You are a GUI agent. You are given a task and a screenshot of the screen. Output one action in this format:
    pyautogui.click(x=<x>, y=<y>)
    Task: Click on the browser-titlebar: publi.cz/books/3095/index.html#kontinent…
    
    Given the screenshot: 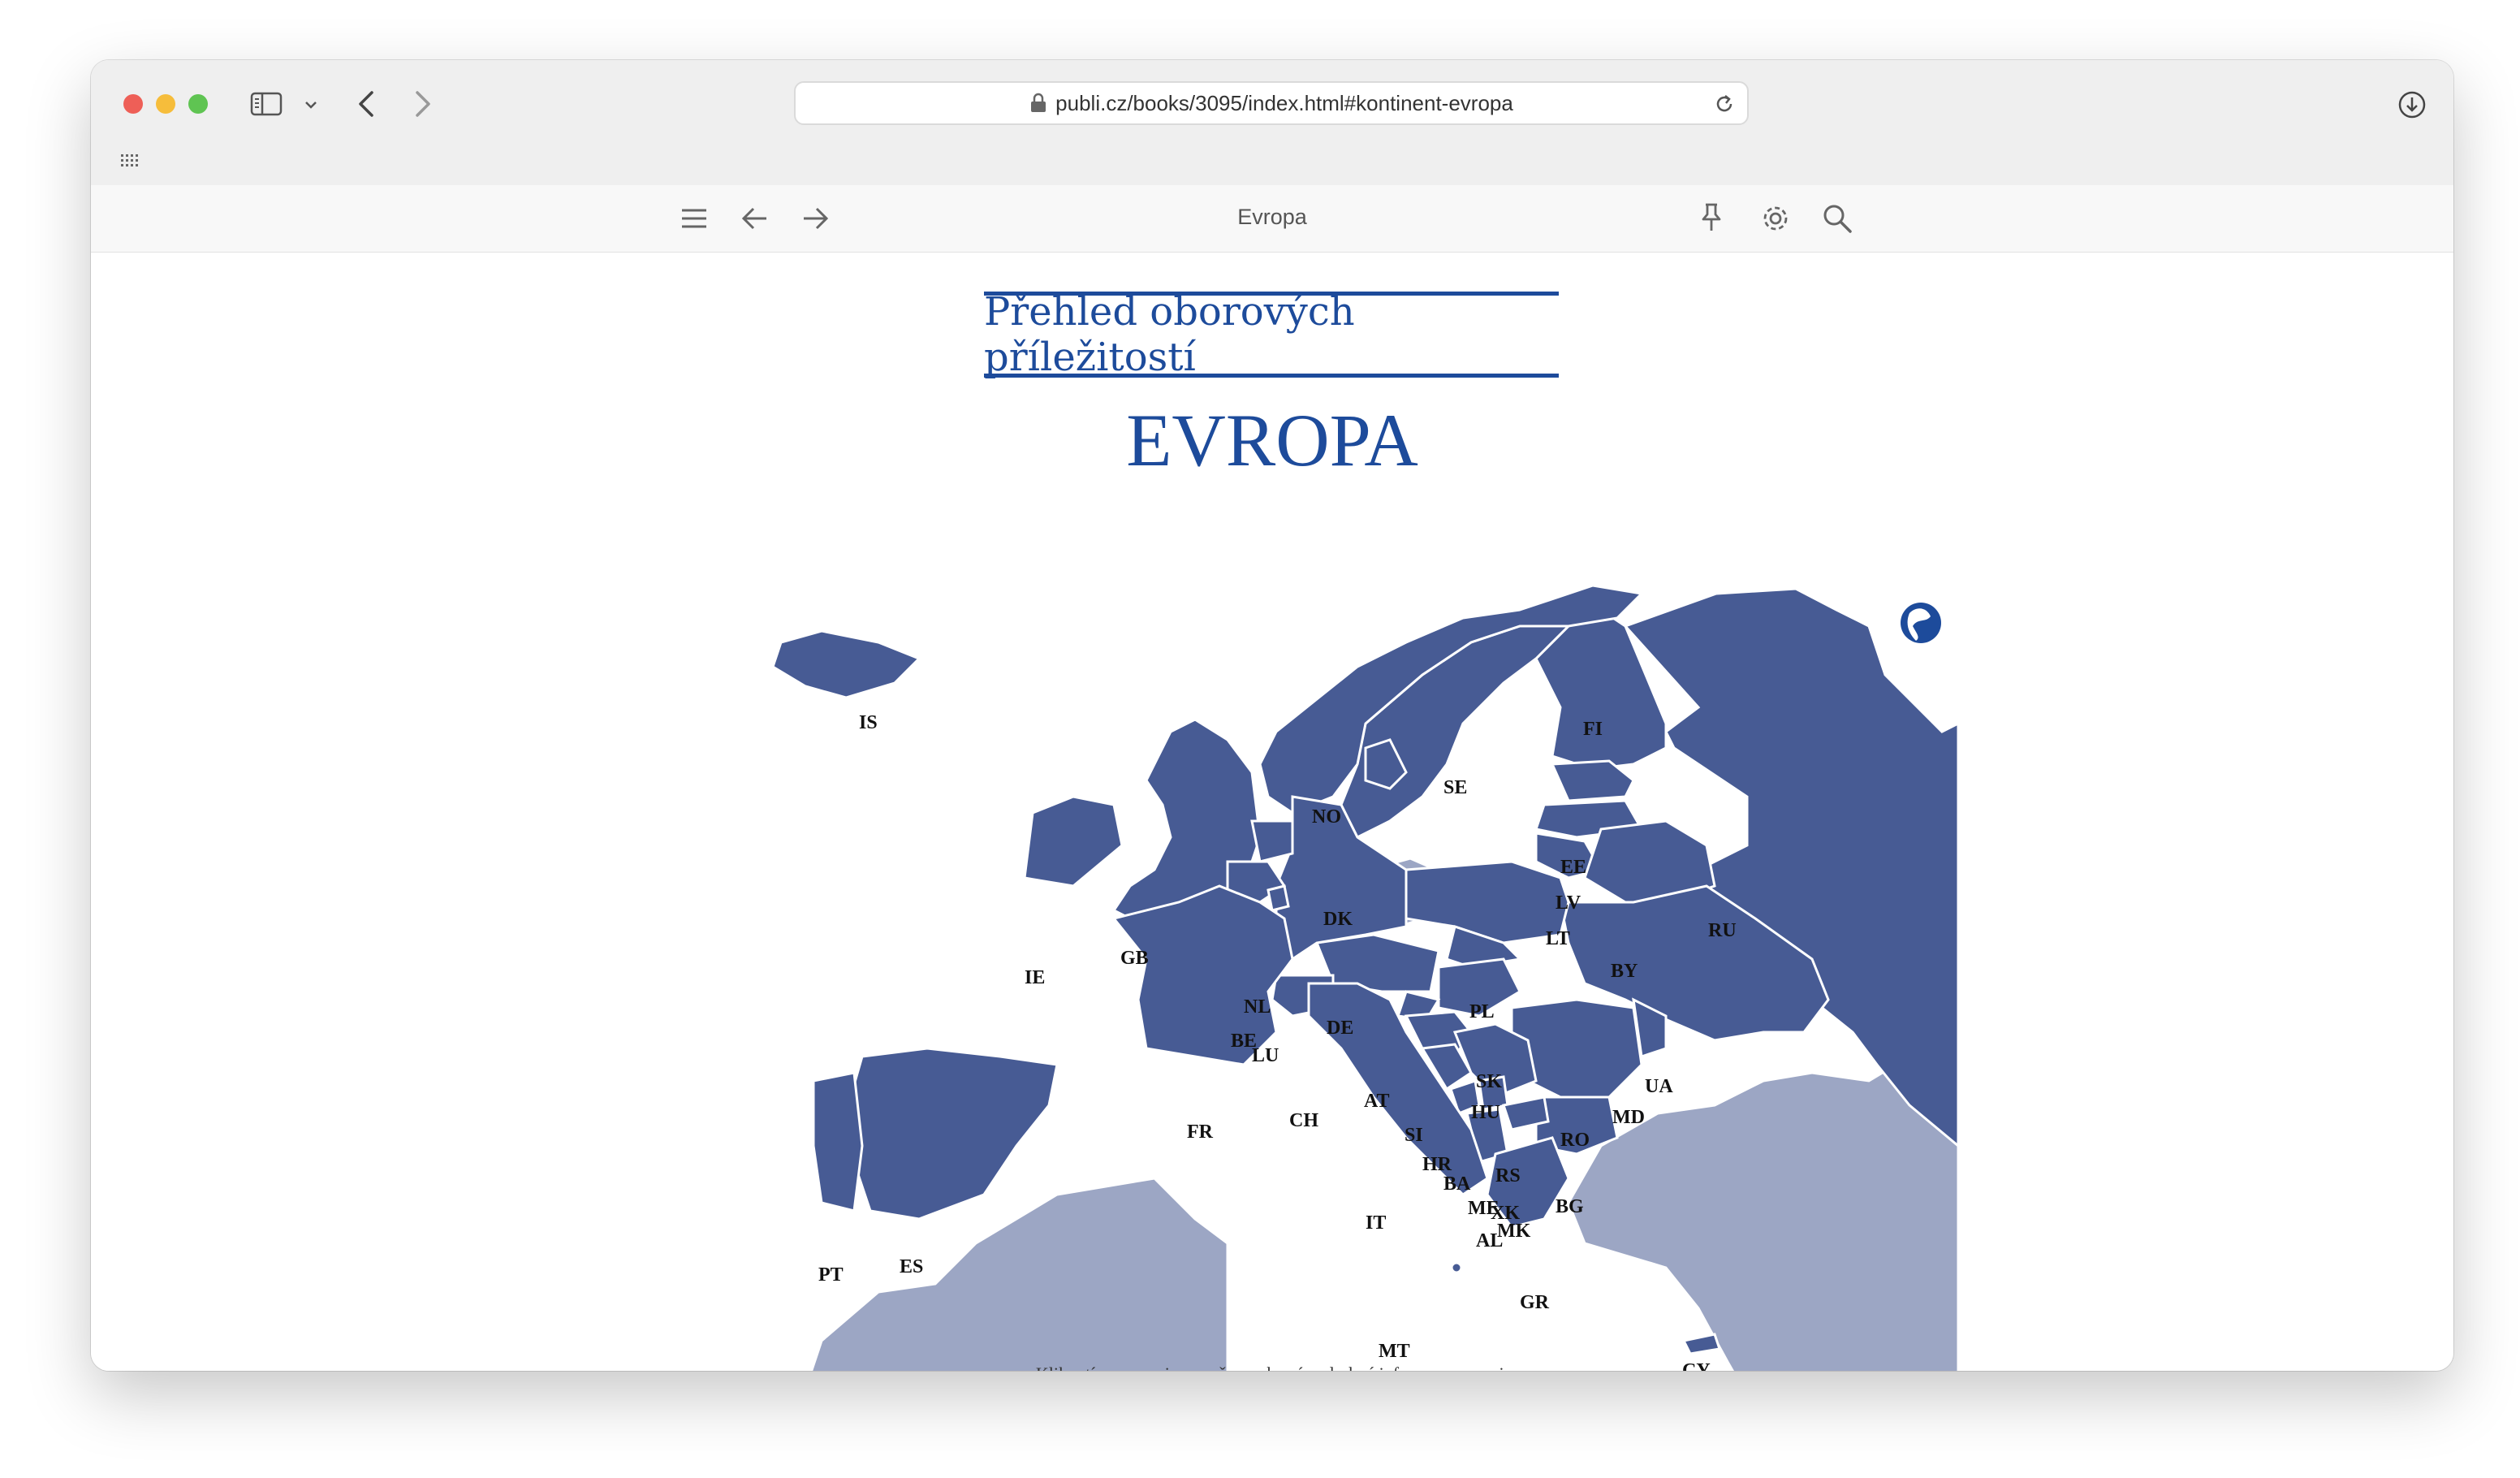 What is the action you would take?
    pyautogui.click(x=1272, y=123)
    